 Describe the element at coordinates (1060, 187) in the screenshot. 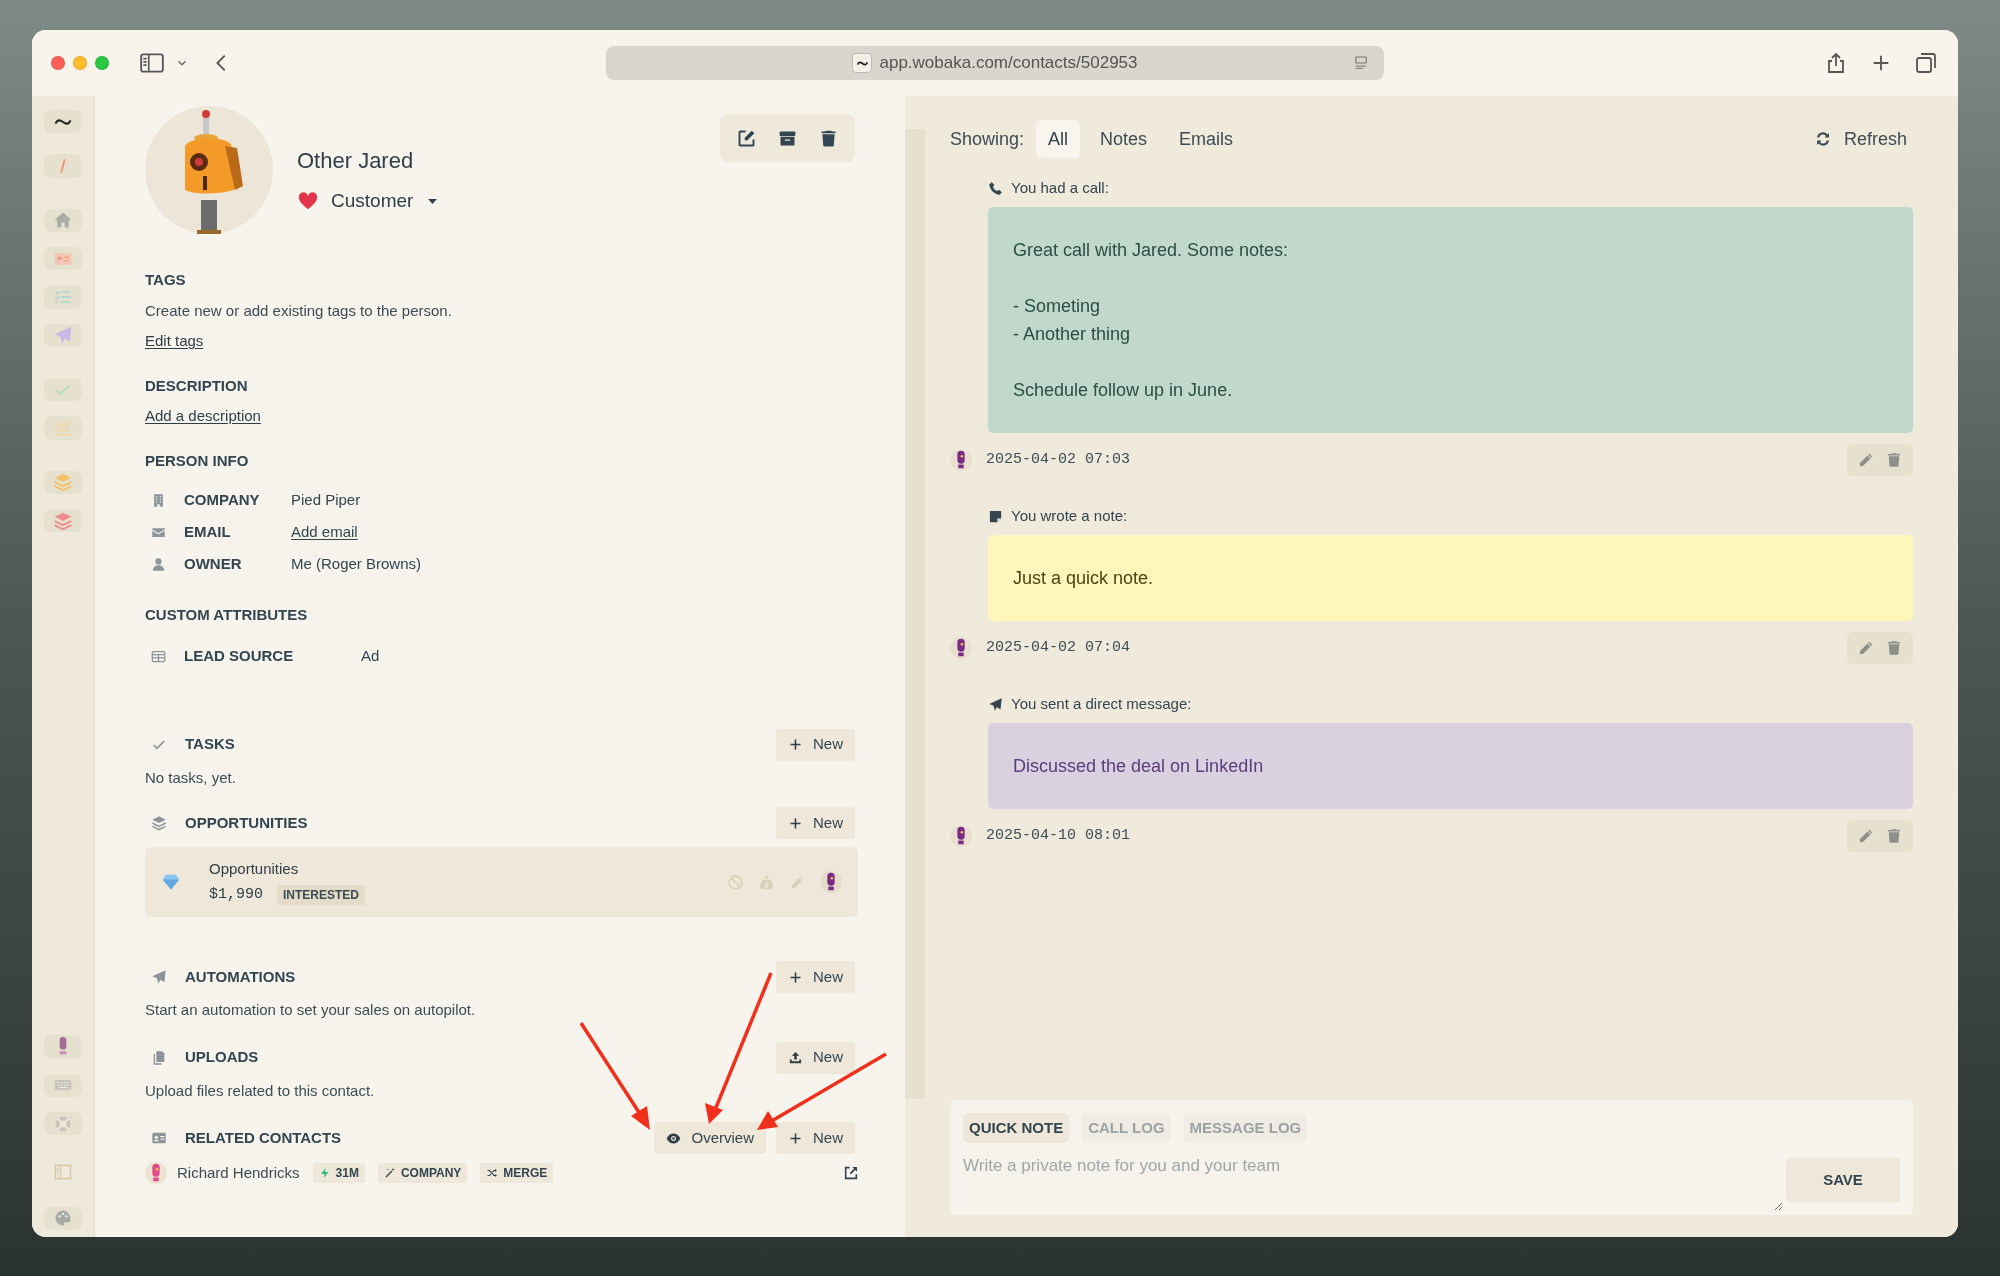

I see `activity-heading: You had a call:` at that location.